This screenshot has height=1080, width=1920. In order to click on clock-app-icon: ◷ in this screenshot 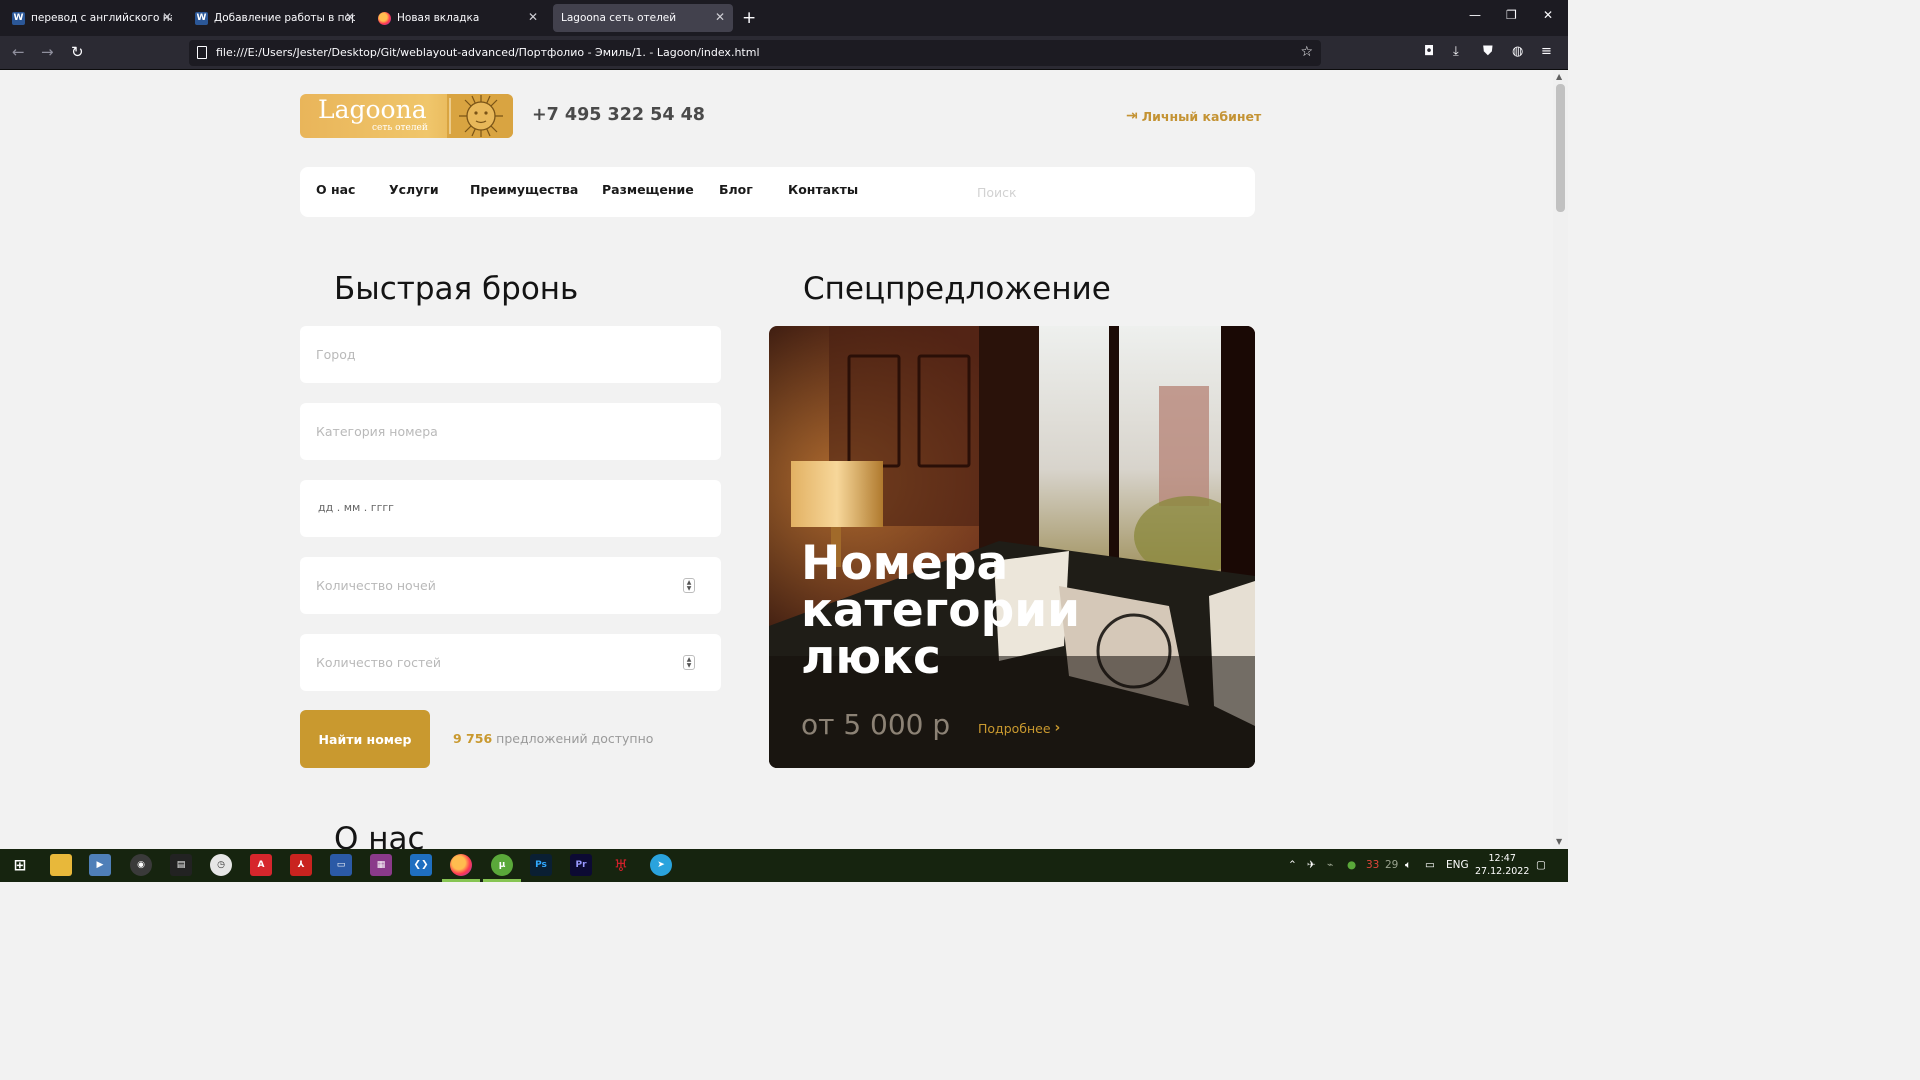, I will do `click(221, 865)`.